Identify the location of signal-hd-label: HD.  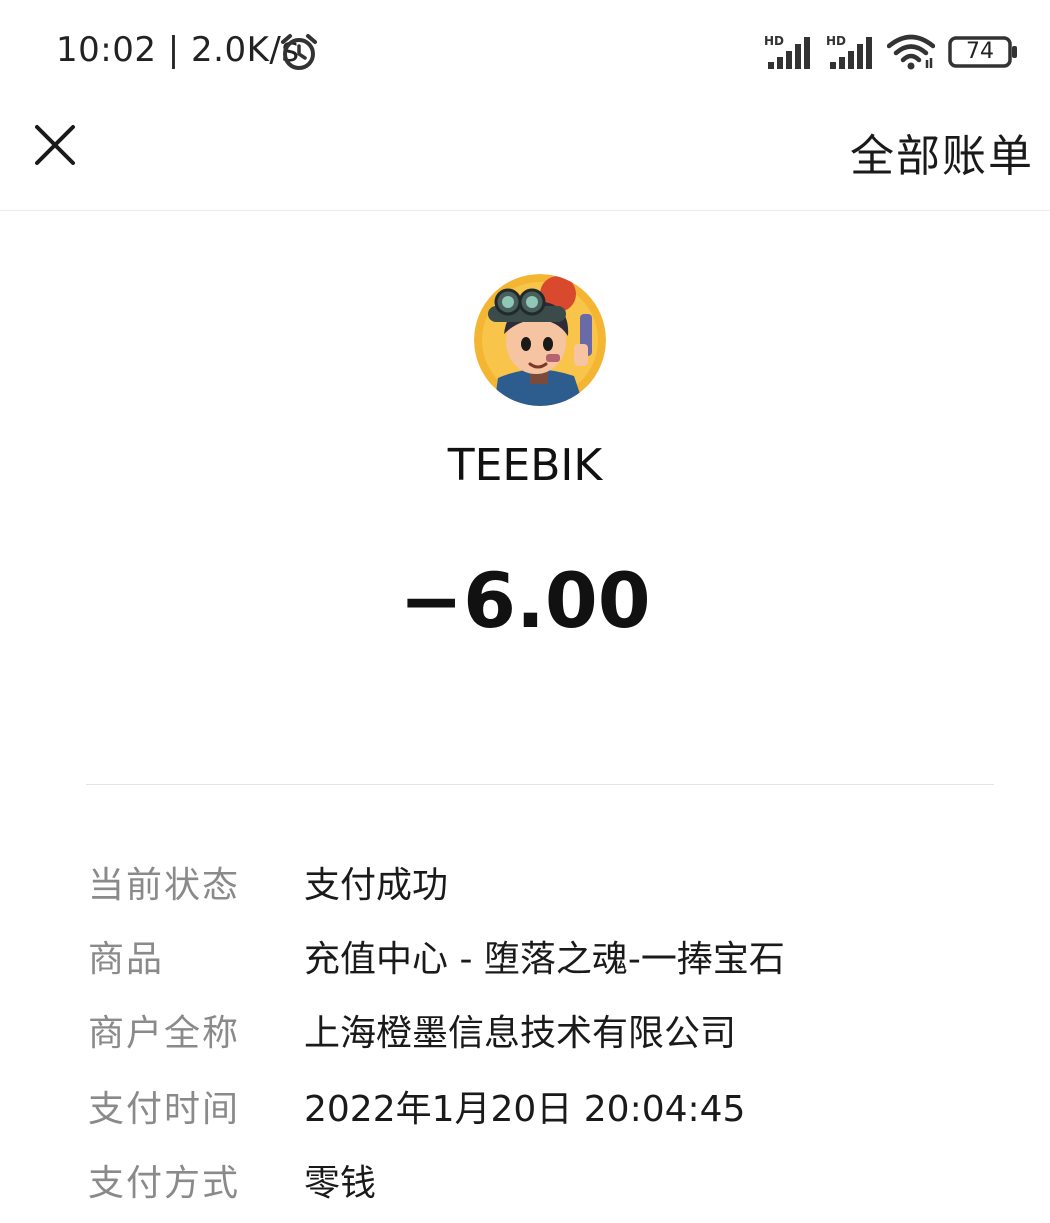
(774, 41).